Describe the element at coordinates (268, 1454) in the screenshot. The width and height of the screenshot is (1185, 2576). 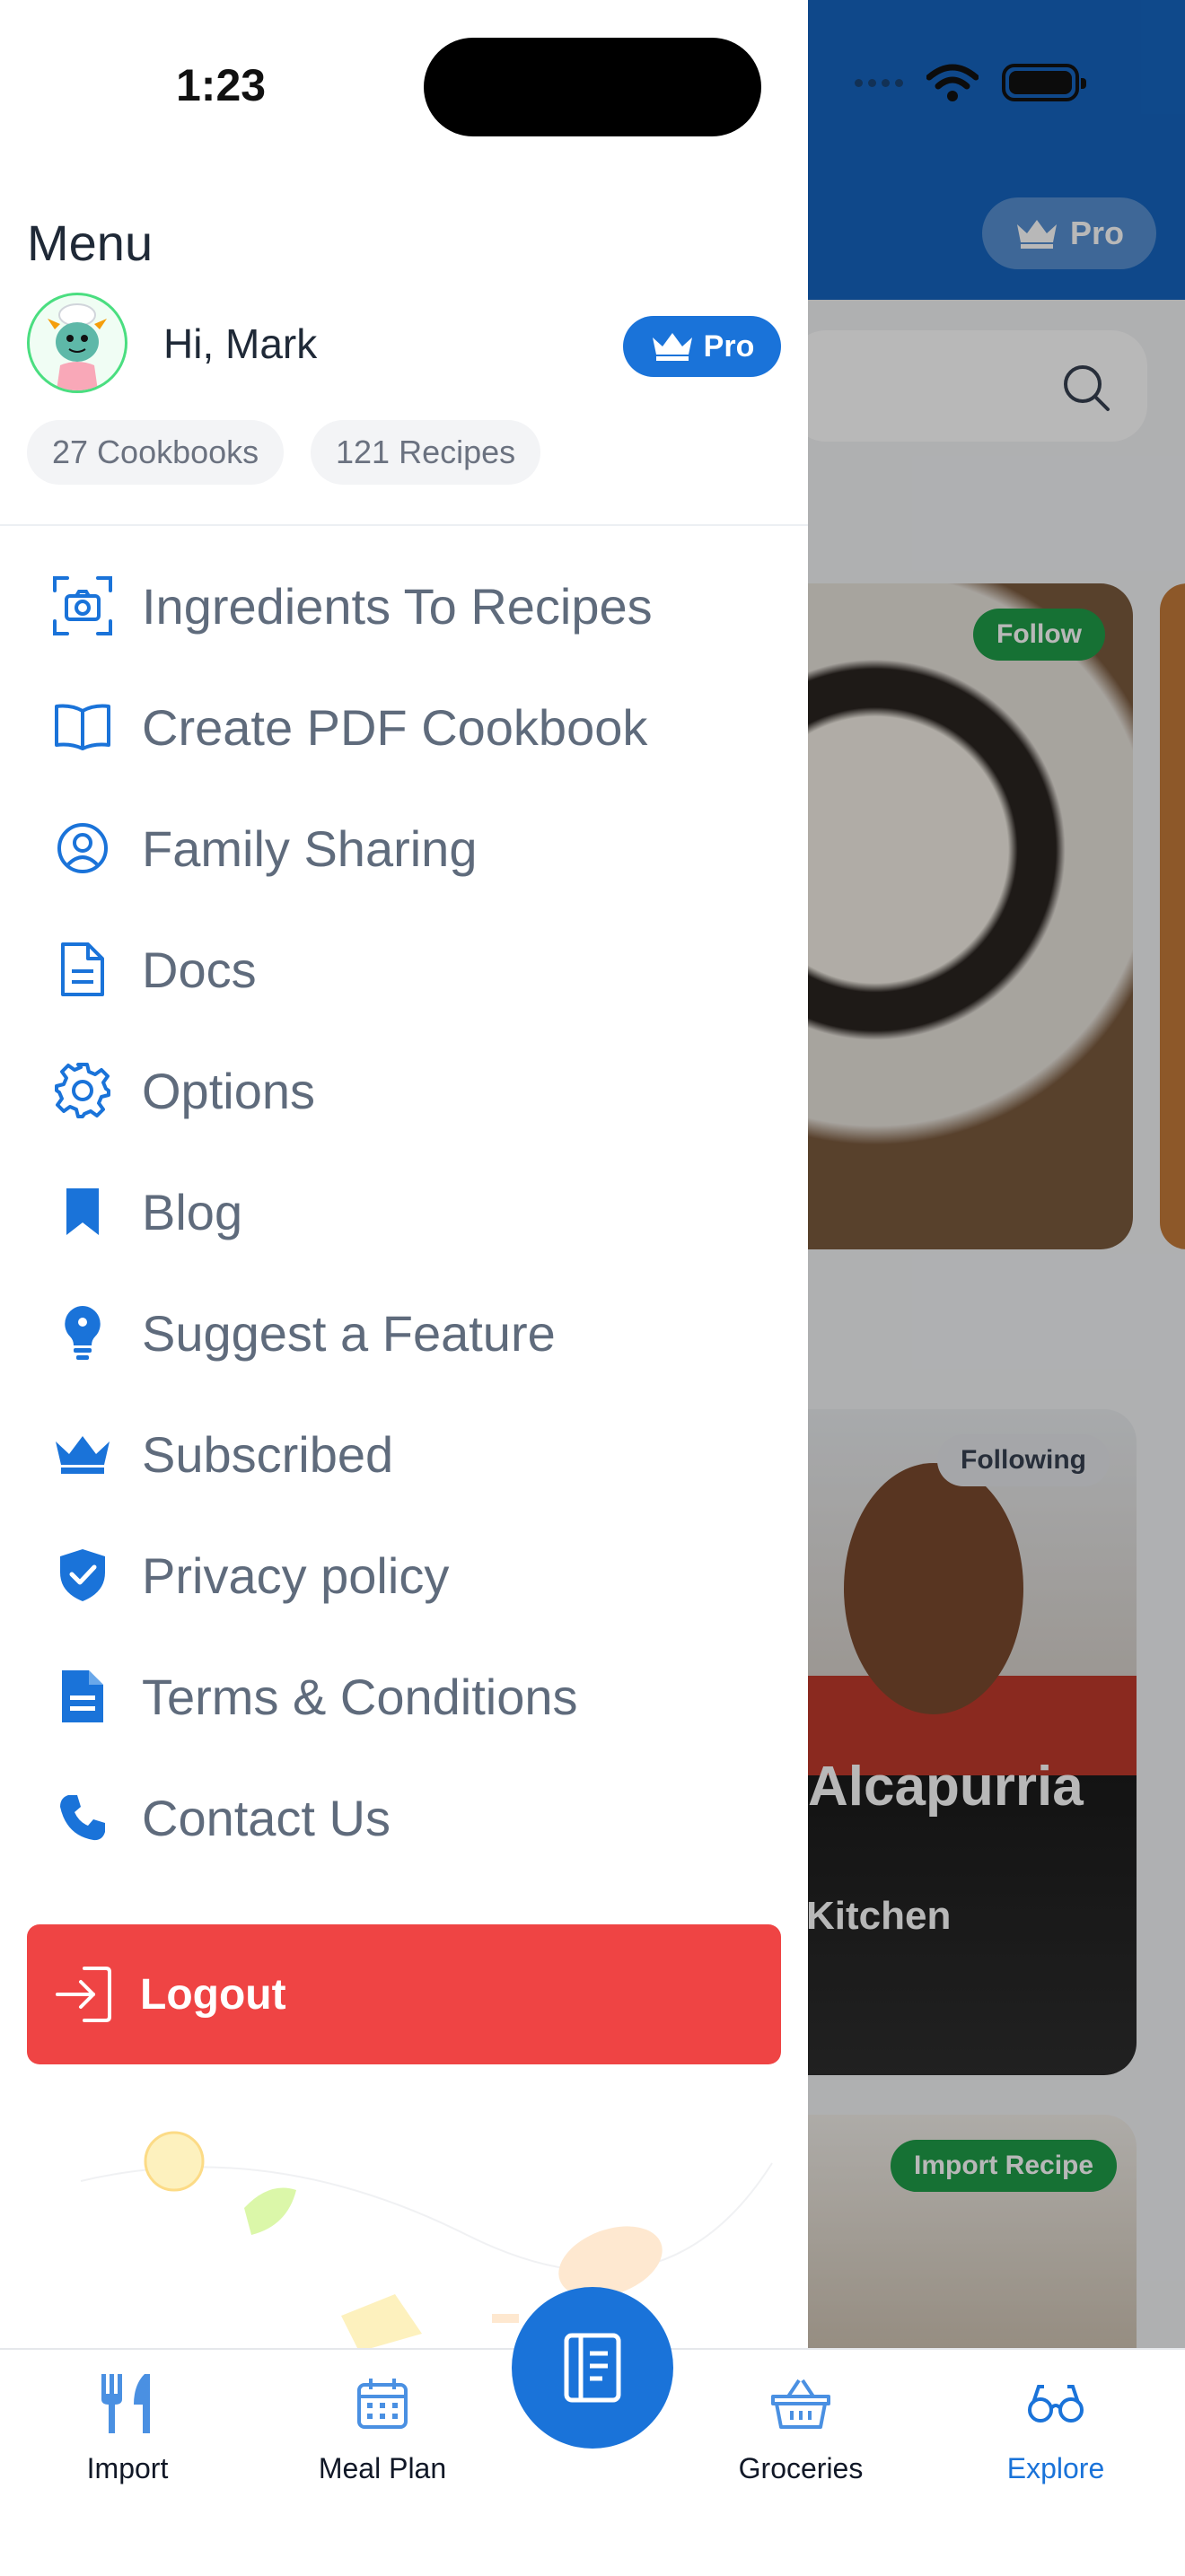
I see `menu-item-label: Subscribed` at that location.